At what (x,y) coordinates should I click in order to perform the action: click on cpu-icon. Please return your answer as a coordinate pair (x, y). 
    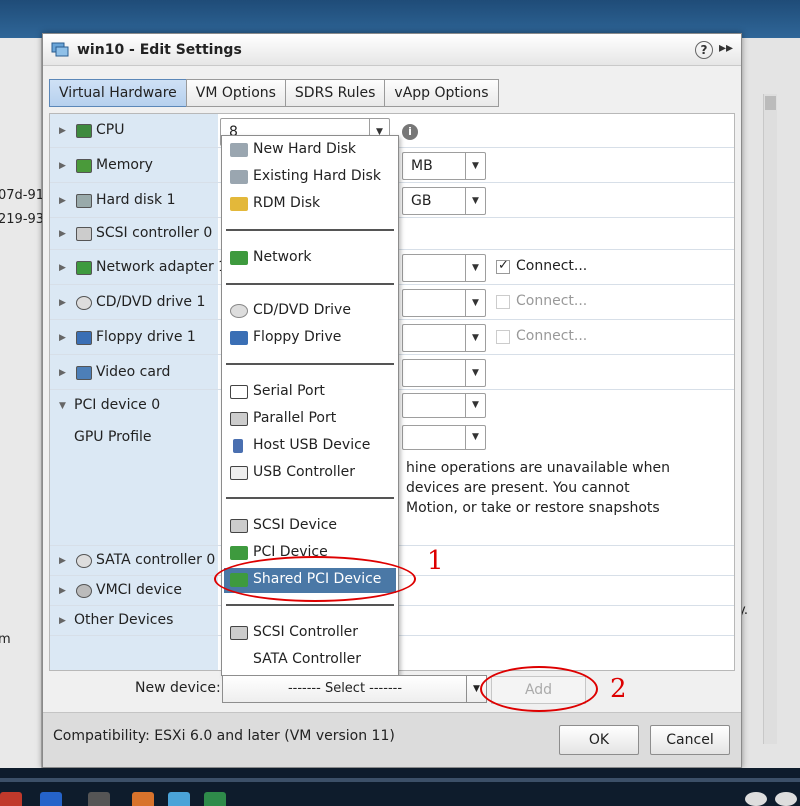
    Looking at the image, I should click on (84, 131).